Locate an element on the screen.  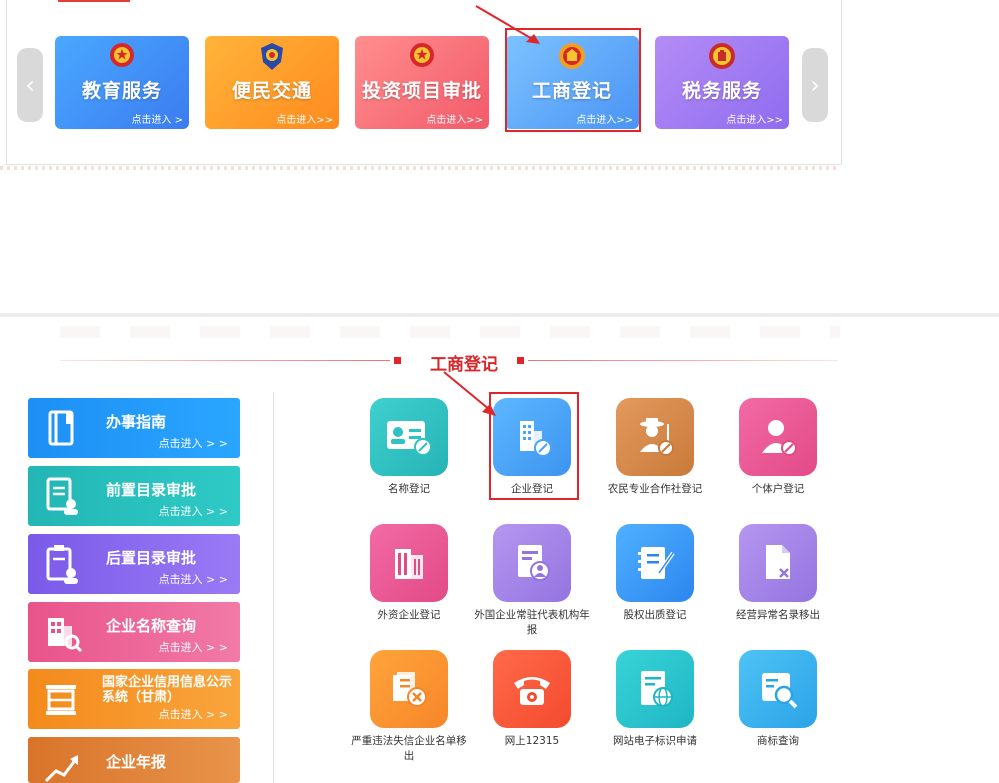
document-person-icon is located at coordinates (532, 563).